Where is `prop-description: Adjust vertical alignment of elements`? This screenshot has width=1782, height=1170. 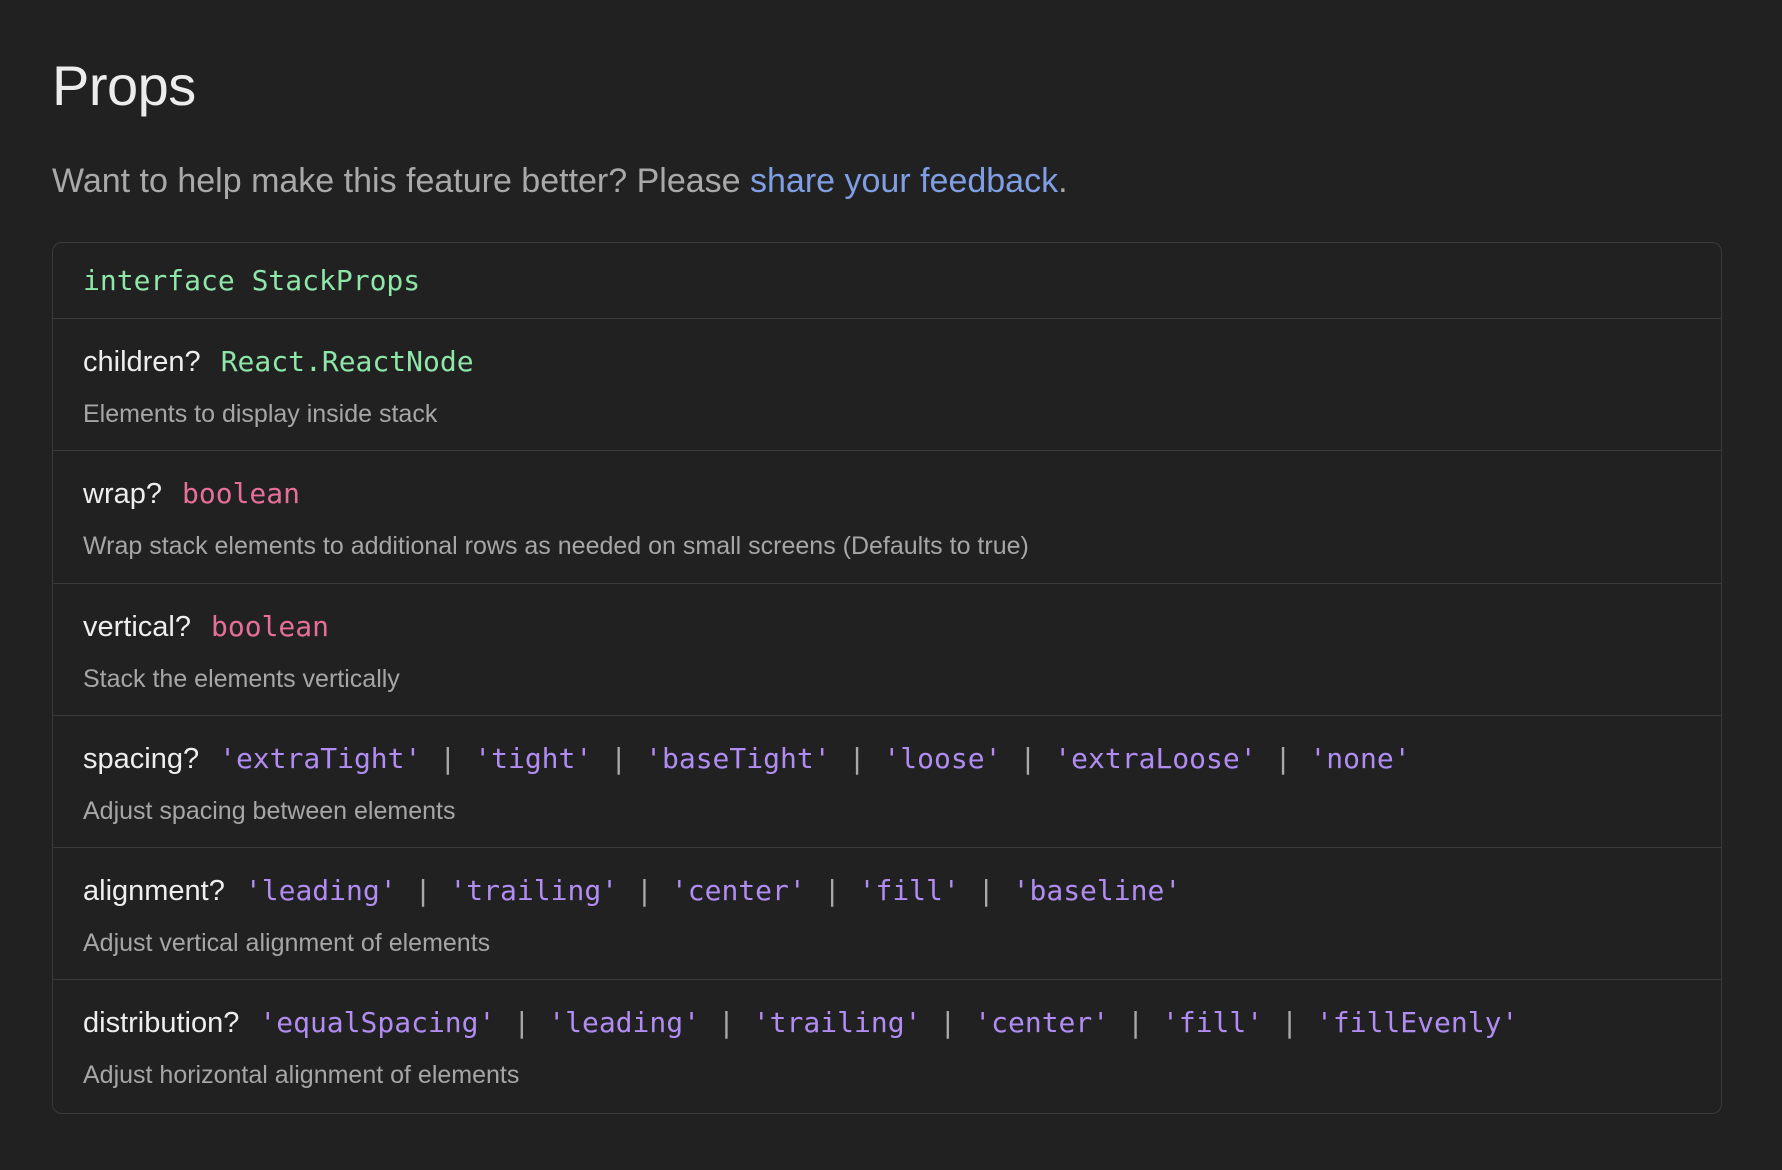 prop-description: Adjust vertical alignment of elements is located at coordinates (287, 943).